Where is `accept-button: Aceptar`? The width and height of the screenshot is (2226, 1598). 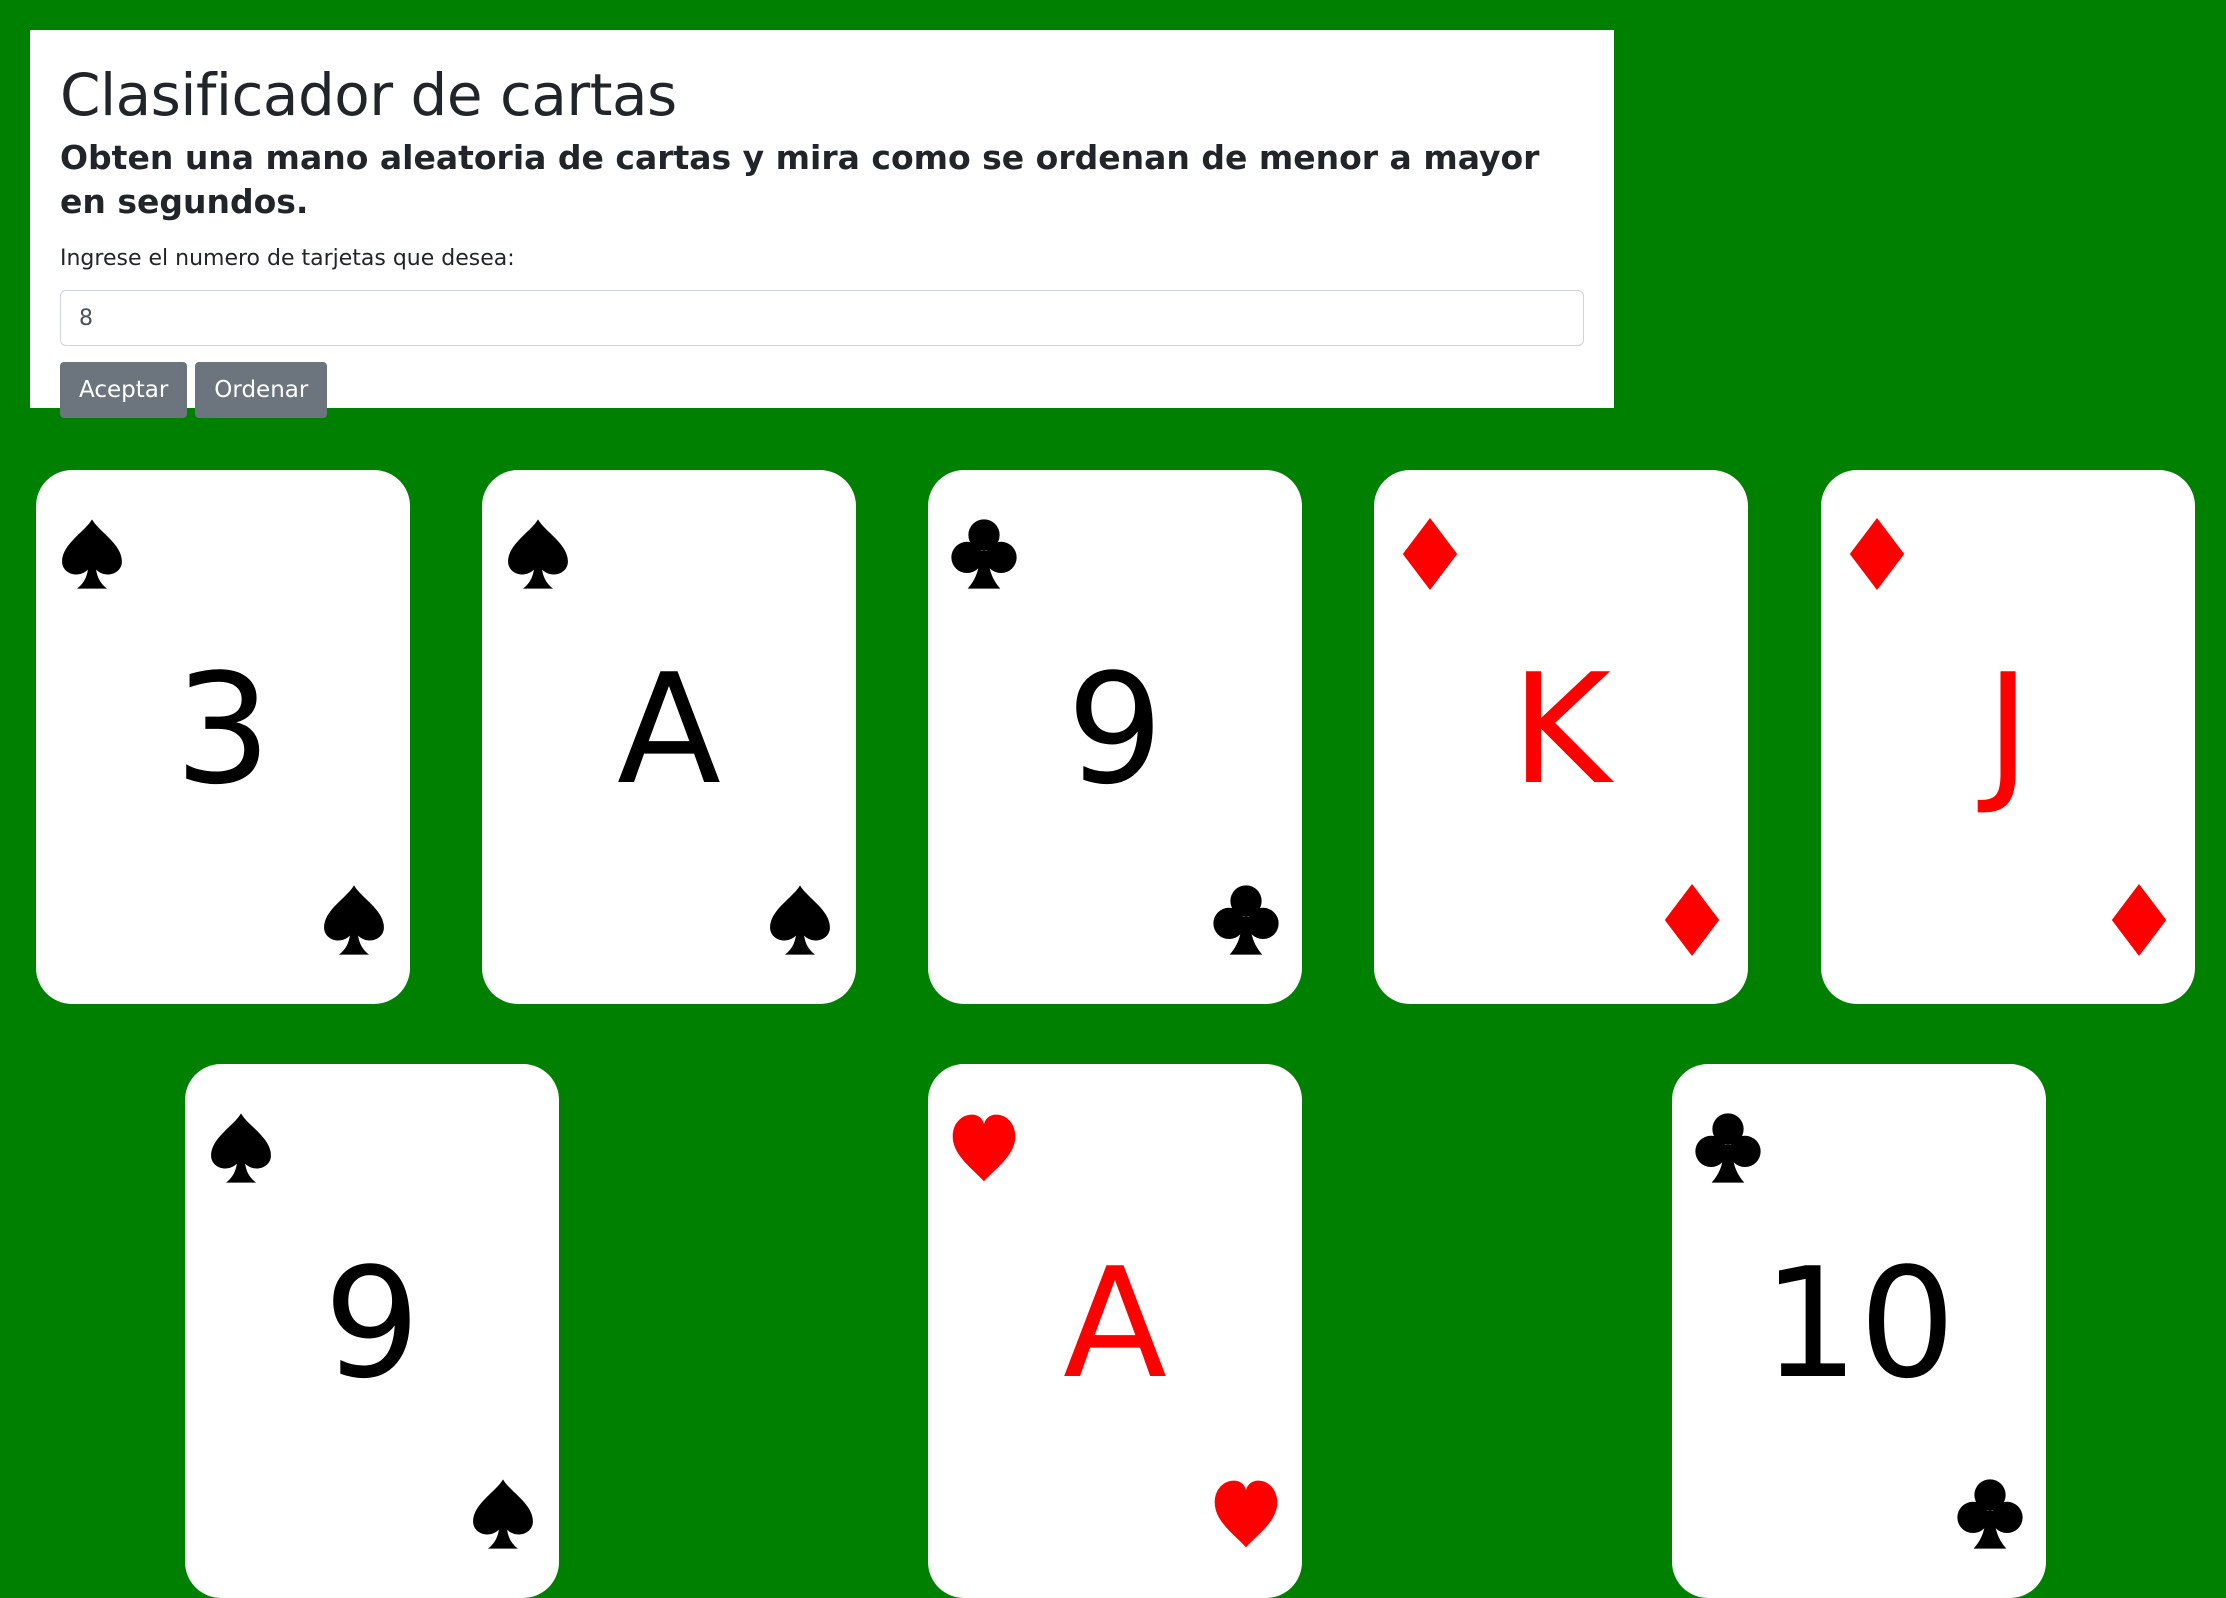 accept-button: Aceptar is located at coordinates (124, 390).